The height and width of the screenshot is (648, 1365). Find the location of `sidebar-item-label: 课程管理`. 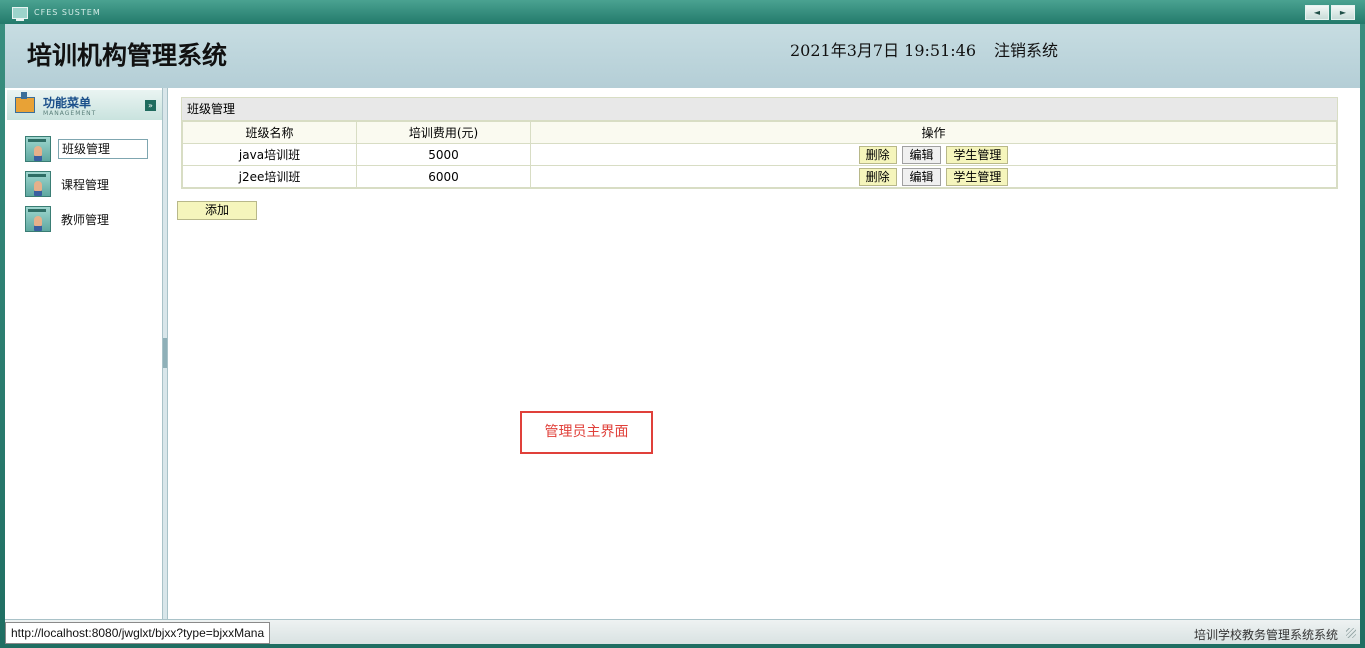

sidebar-item-label: 课程管理 is located at coordinates (85, 184).